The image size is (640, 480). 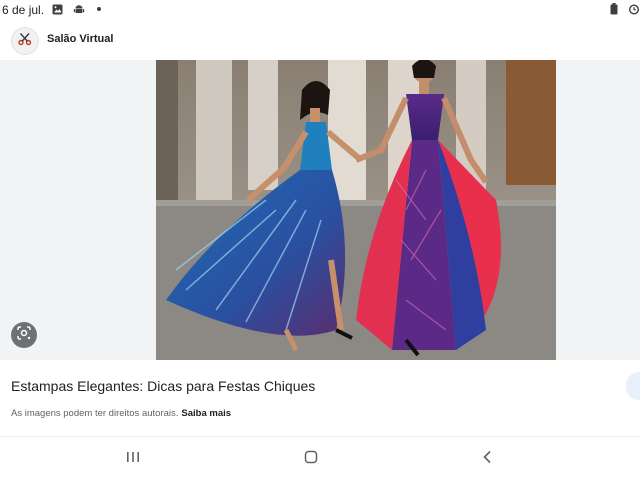 What do you see at coordinates (634, 9) in the screenshot?
I see `alarm-icon` at bounding box center [634, 9].